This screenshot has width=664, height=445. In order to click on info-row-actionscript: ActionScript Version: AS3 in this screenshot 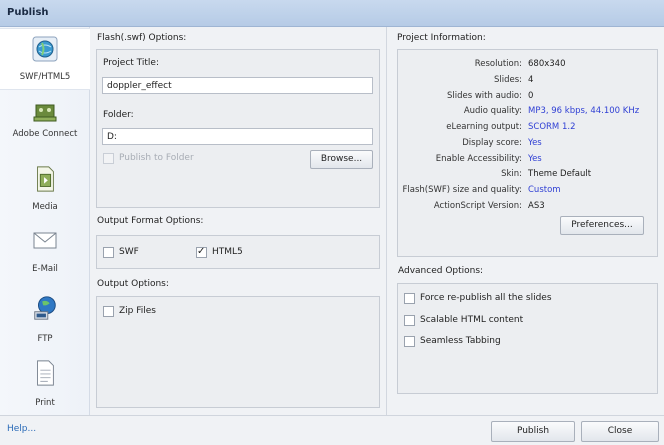, I will do `click(528, 208)`.